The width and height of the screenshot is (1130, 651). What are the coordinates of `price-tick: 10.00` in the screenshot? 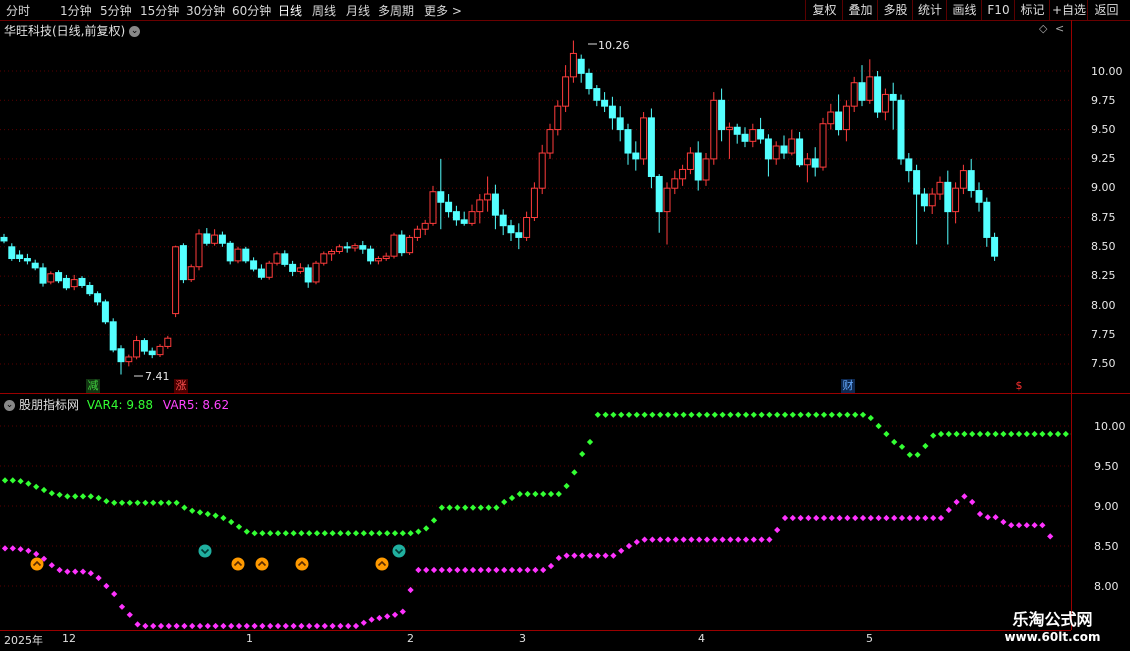 It's located at (1107, 71).